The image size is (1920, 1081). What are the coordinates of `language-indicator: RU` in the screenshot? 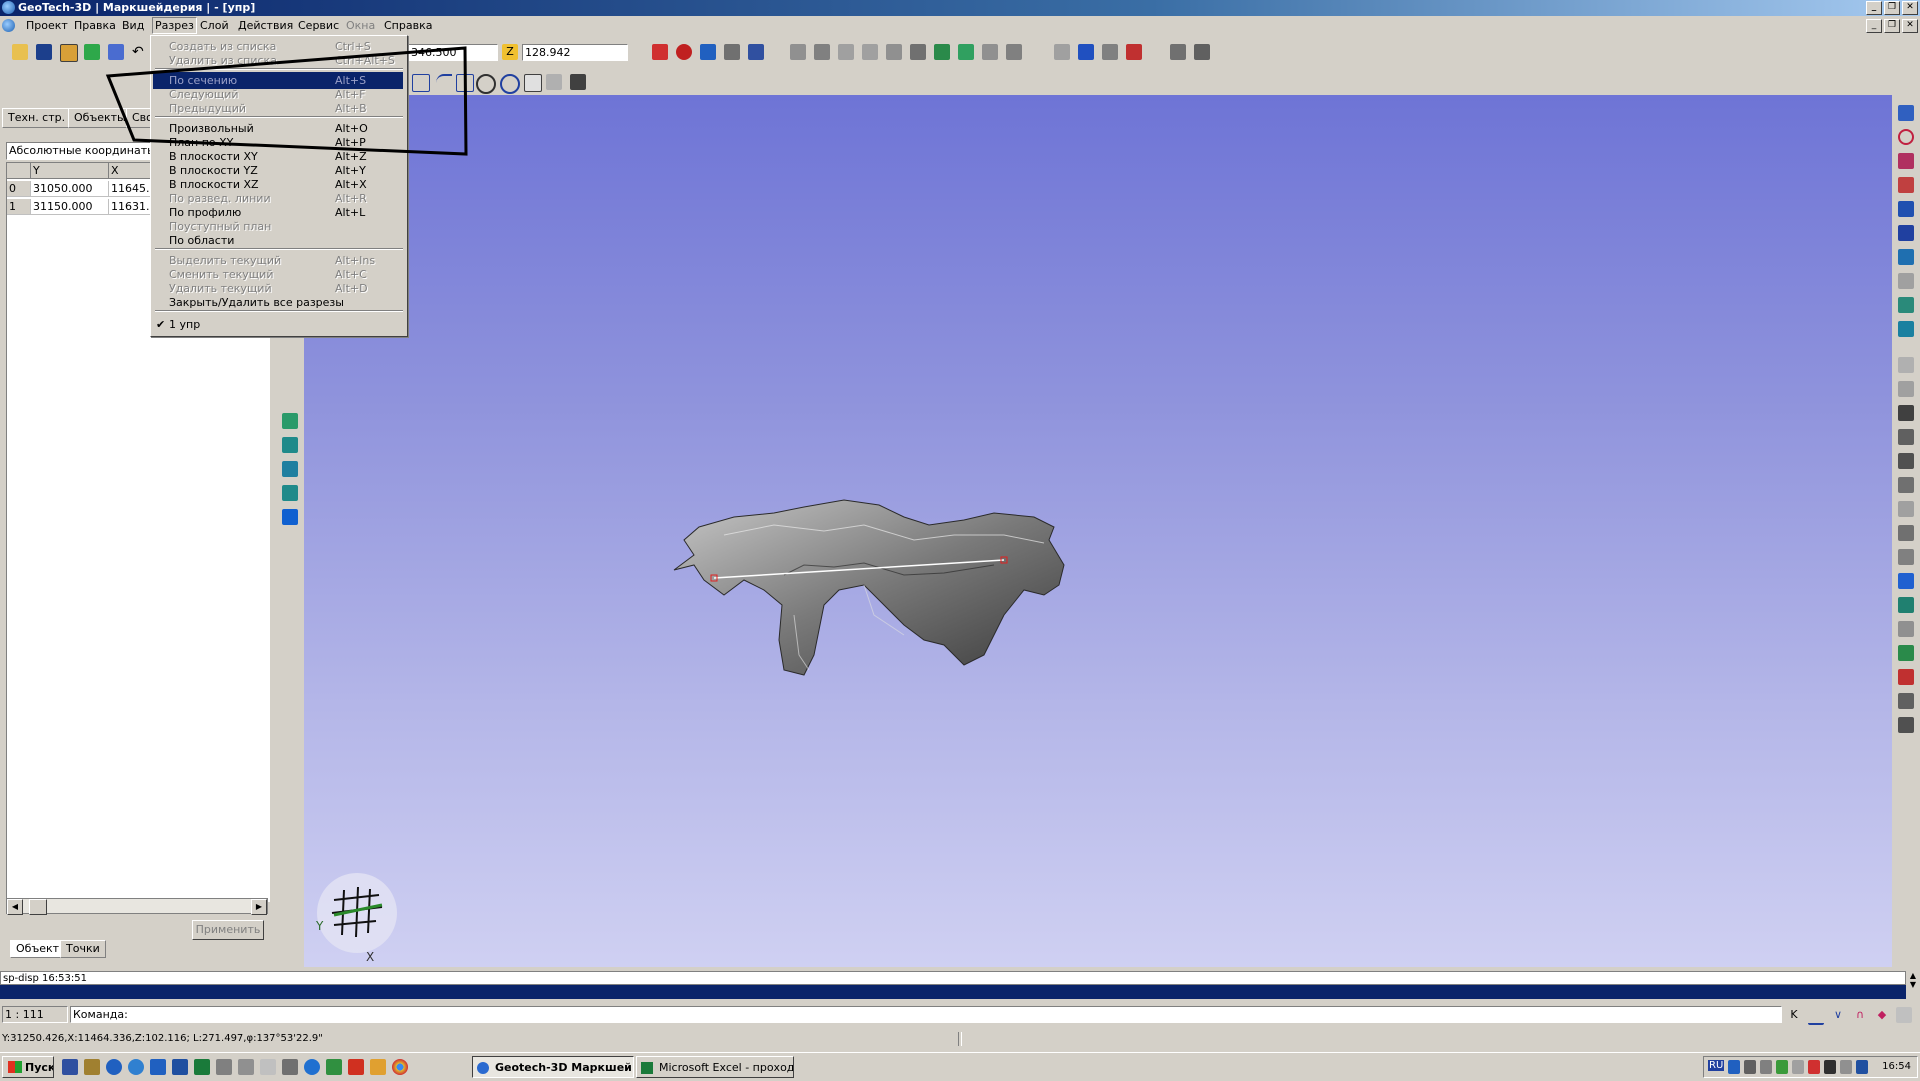 It's located at (1716, 1065).